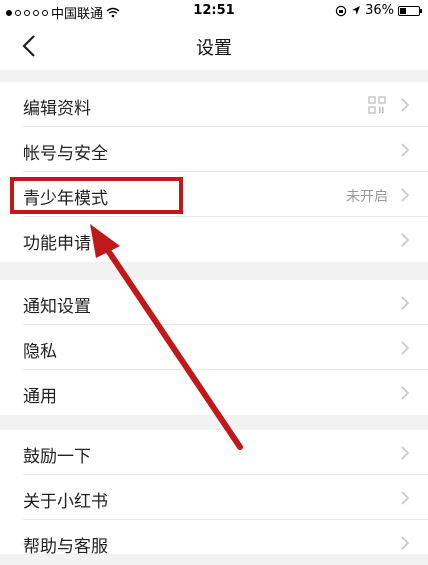 The image size is (428, 565). Describe the element at coordinates (40, 352) in the screenshot. I see `settings-item-label: 隐私` at that location.